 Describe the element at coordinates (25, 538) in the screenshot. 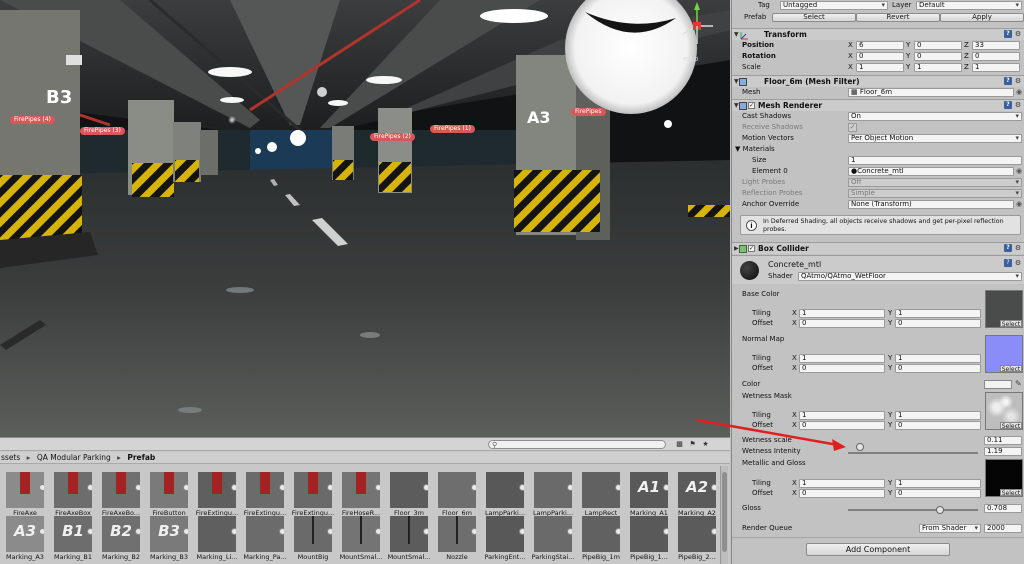

I see `asset-item: A3 Marking_A3` at that location.